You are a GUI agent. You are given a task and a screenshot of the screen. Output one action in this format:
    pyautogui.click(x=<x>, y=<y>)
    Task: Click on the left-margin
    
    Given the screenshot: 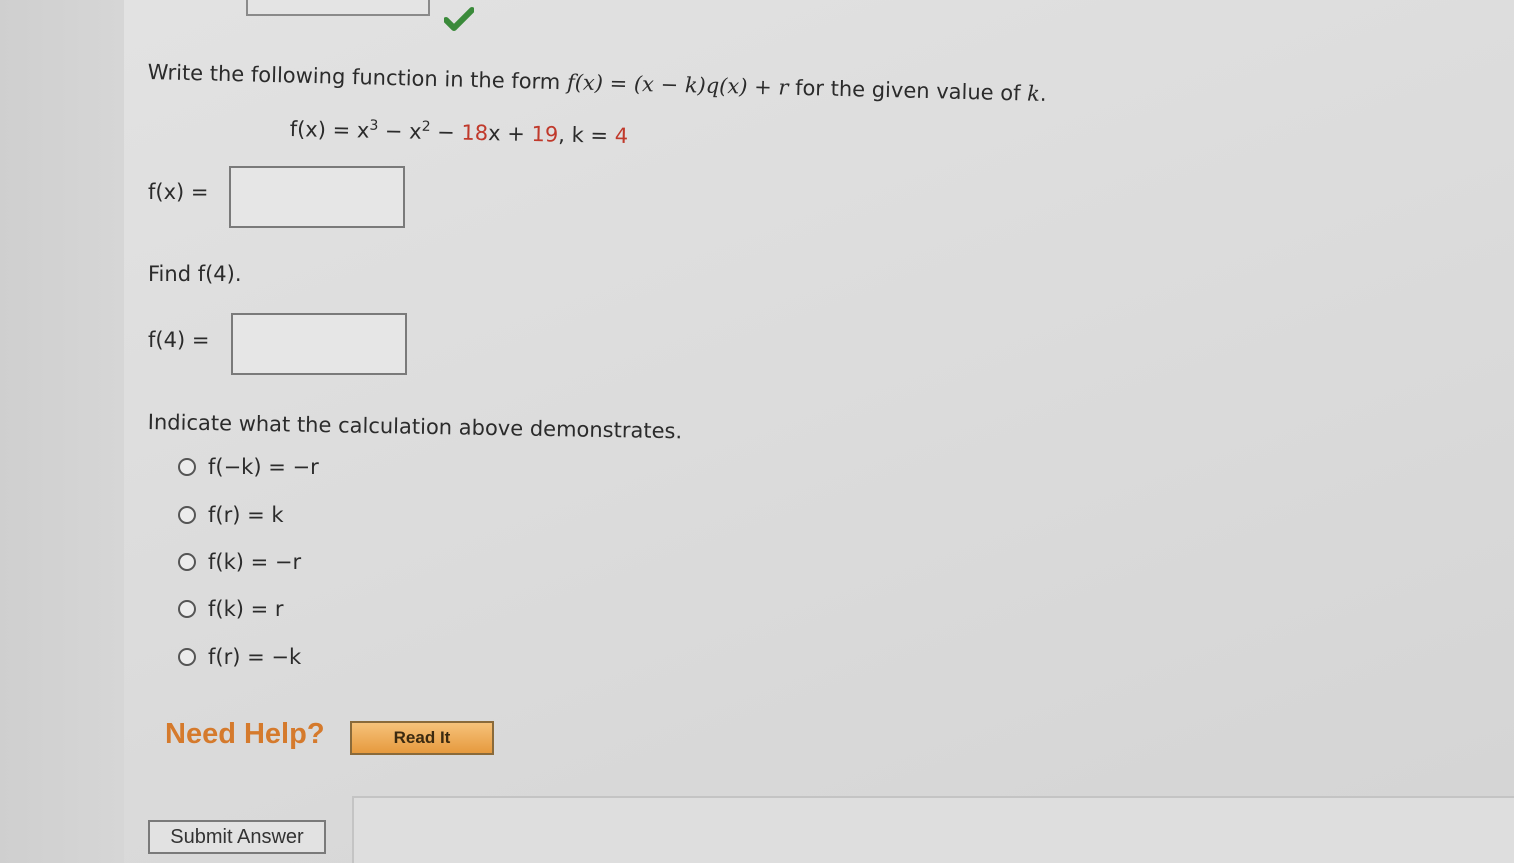 What is the action you would take?
    pyautogui.click(x=62, y=431)
    